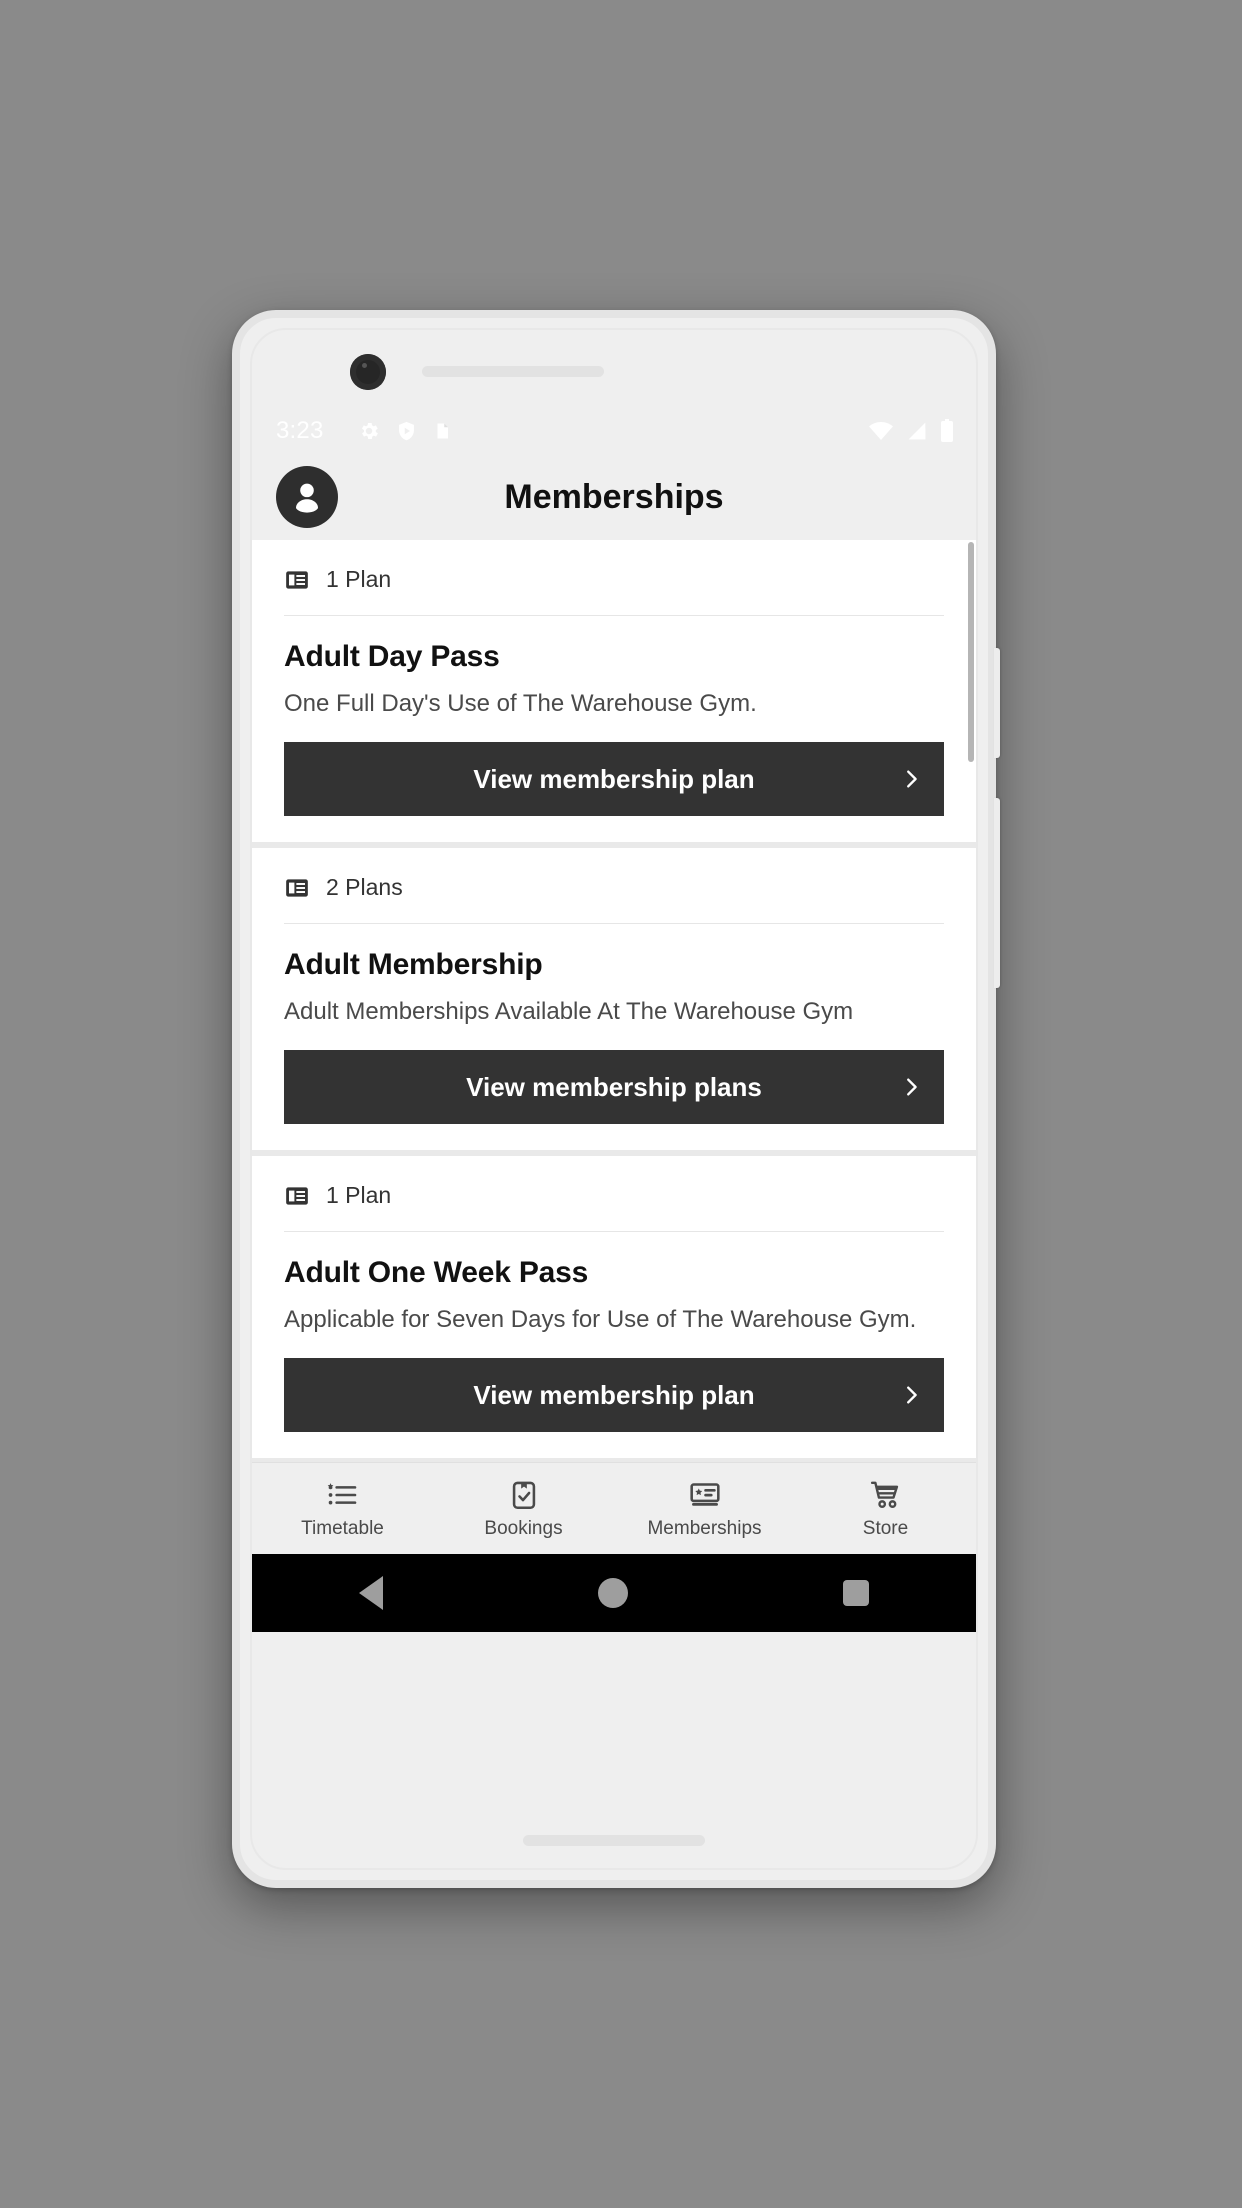  What do you see at coordinates (704, 1494) in the screenshot?
I see `membership-card-icon` at bounding box center [704, 1494].